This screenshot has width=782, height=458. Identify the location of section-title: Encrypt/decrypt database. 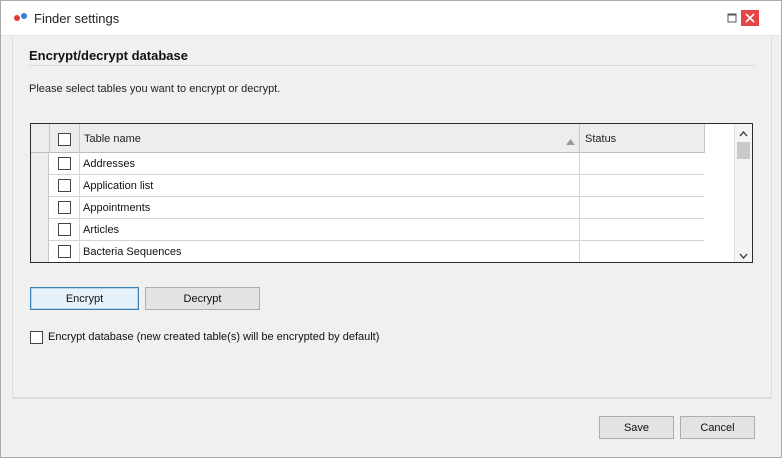
(108, 55).